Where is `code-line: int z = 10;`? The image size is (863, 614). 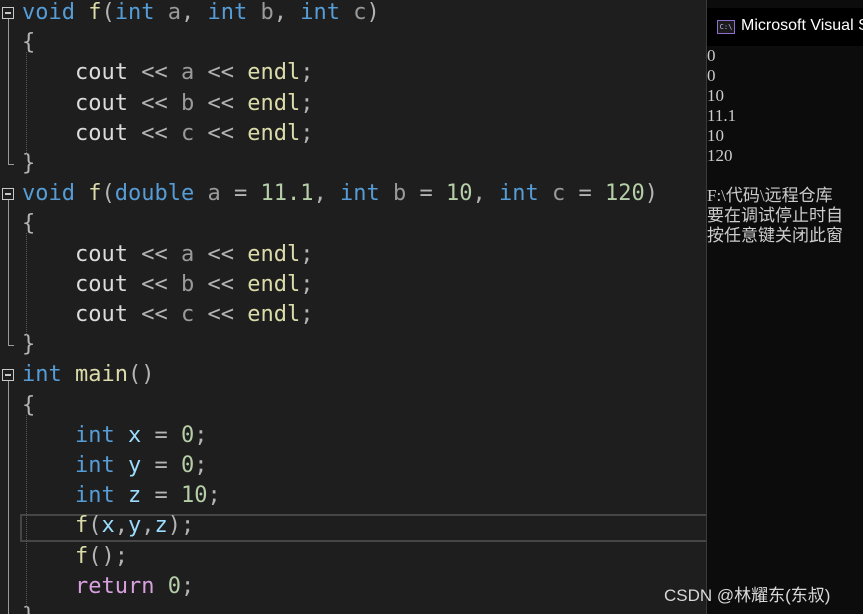 code-line: int z = 10; is located at coordinates (121, 496).